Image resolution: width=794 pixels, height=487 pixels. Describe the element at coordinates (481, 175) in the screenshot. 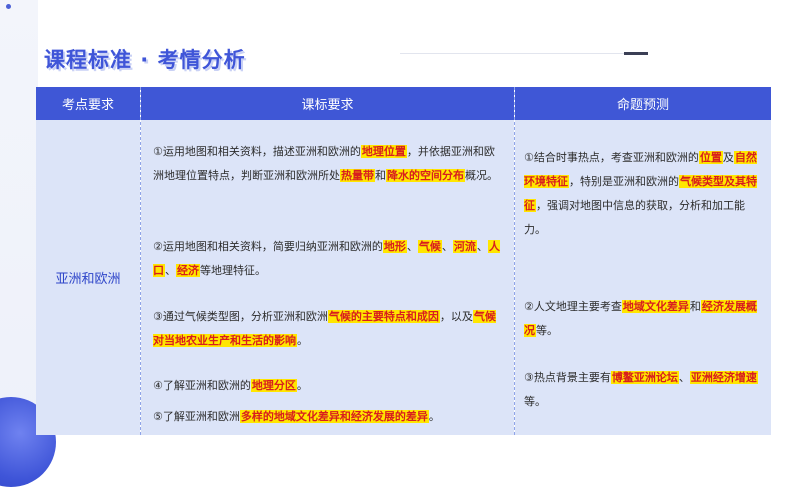

I see `standard-1-text: 概况。` at that location.